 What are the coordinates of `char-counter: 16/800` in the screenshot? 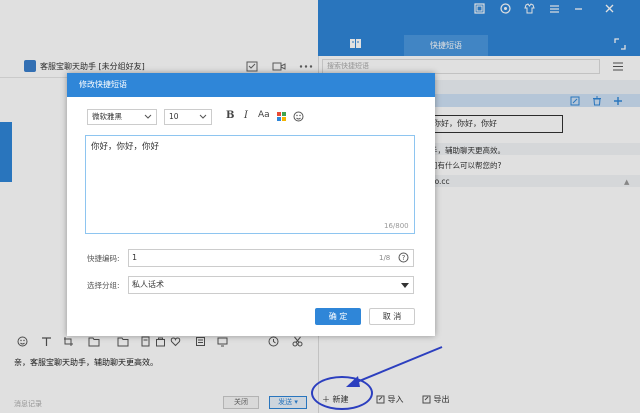 It's located at (396, 226).